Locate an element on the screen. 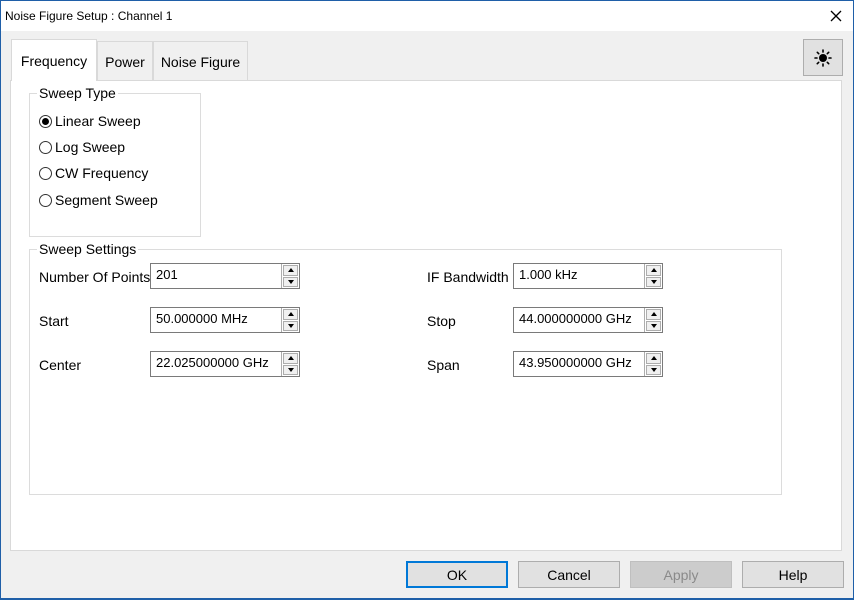 This screenshot has height=600, width=854. window-title: Noise Figure Setup : Channel 1 is located at coordinates (89, 16).